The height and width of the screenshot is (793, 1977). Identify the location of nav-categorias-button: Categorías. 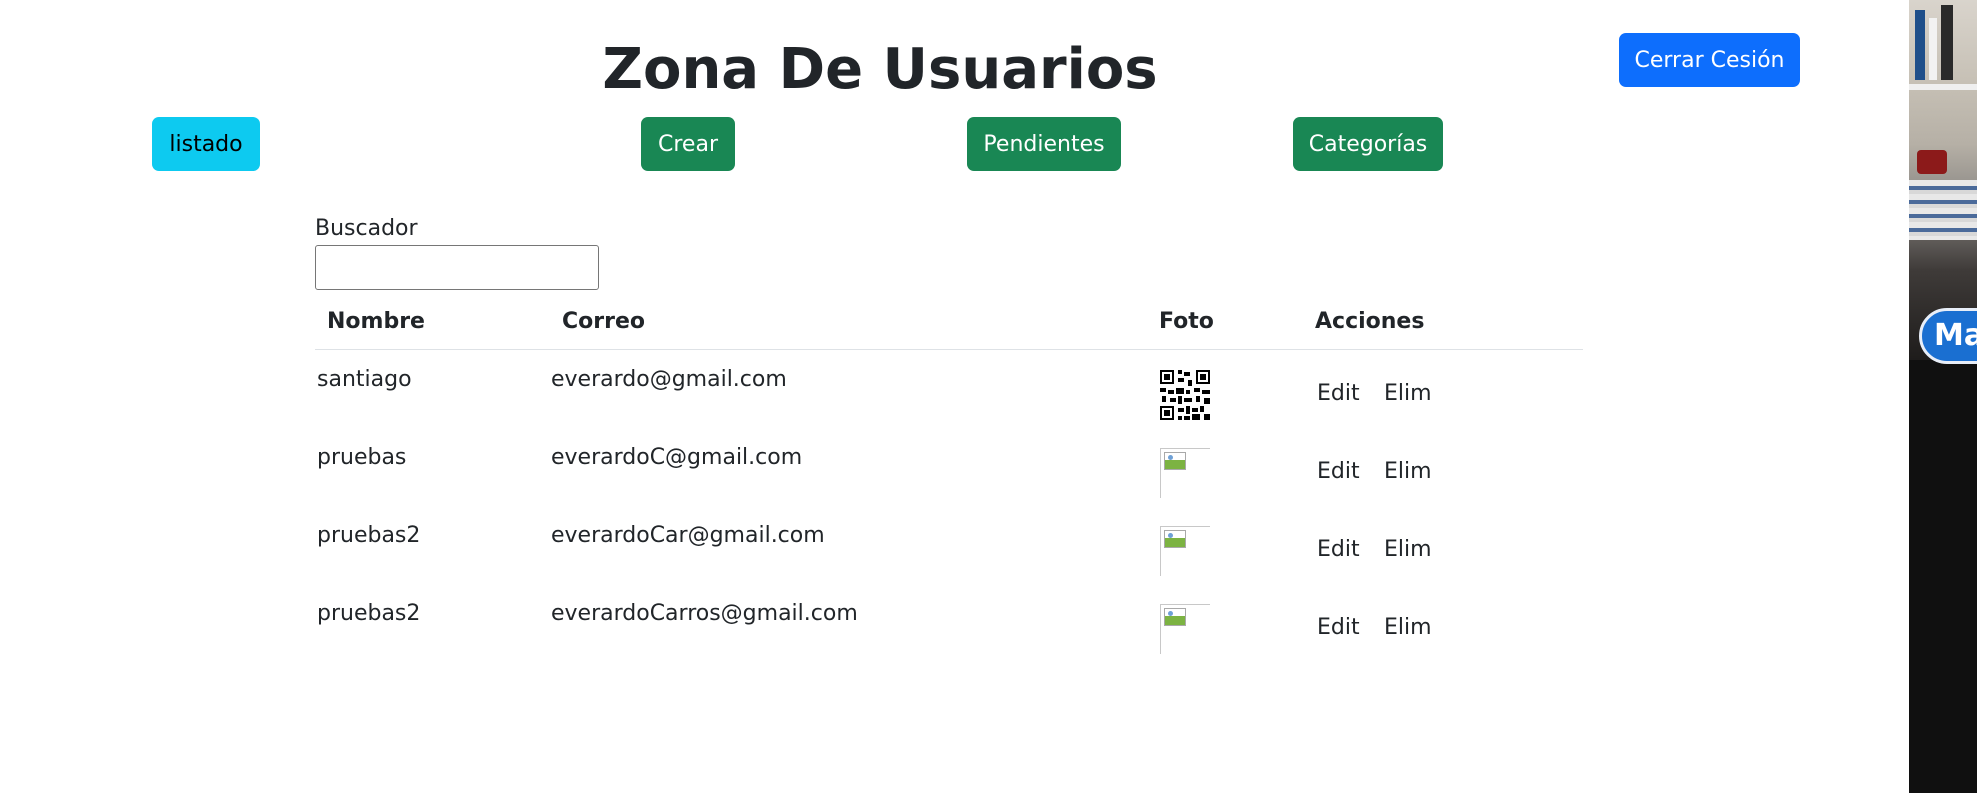
(1368, 144).